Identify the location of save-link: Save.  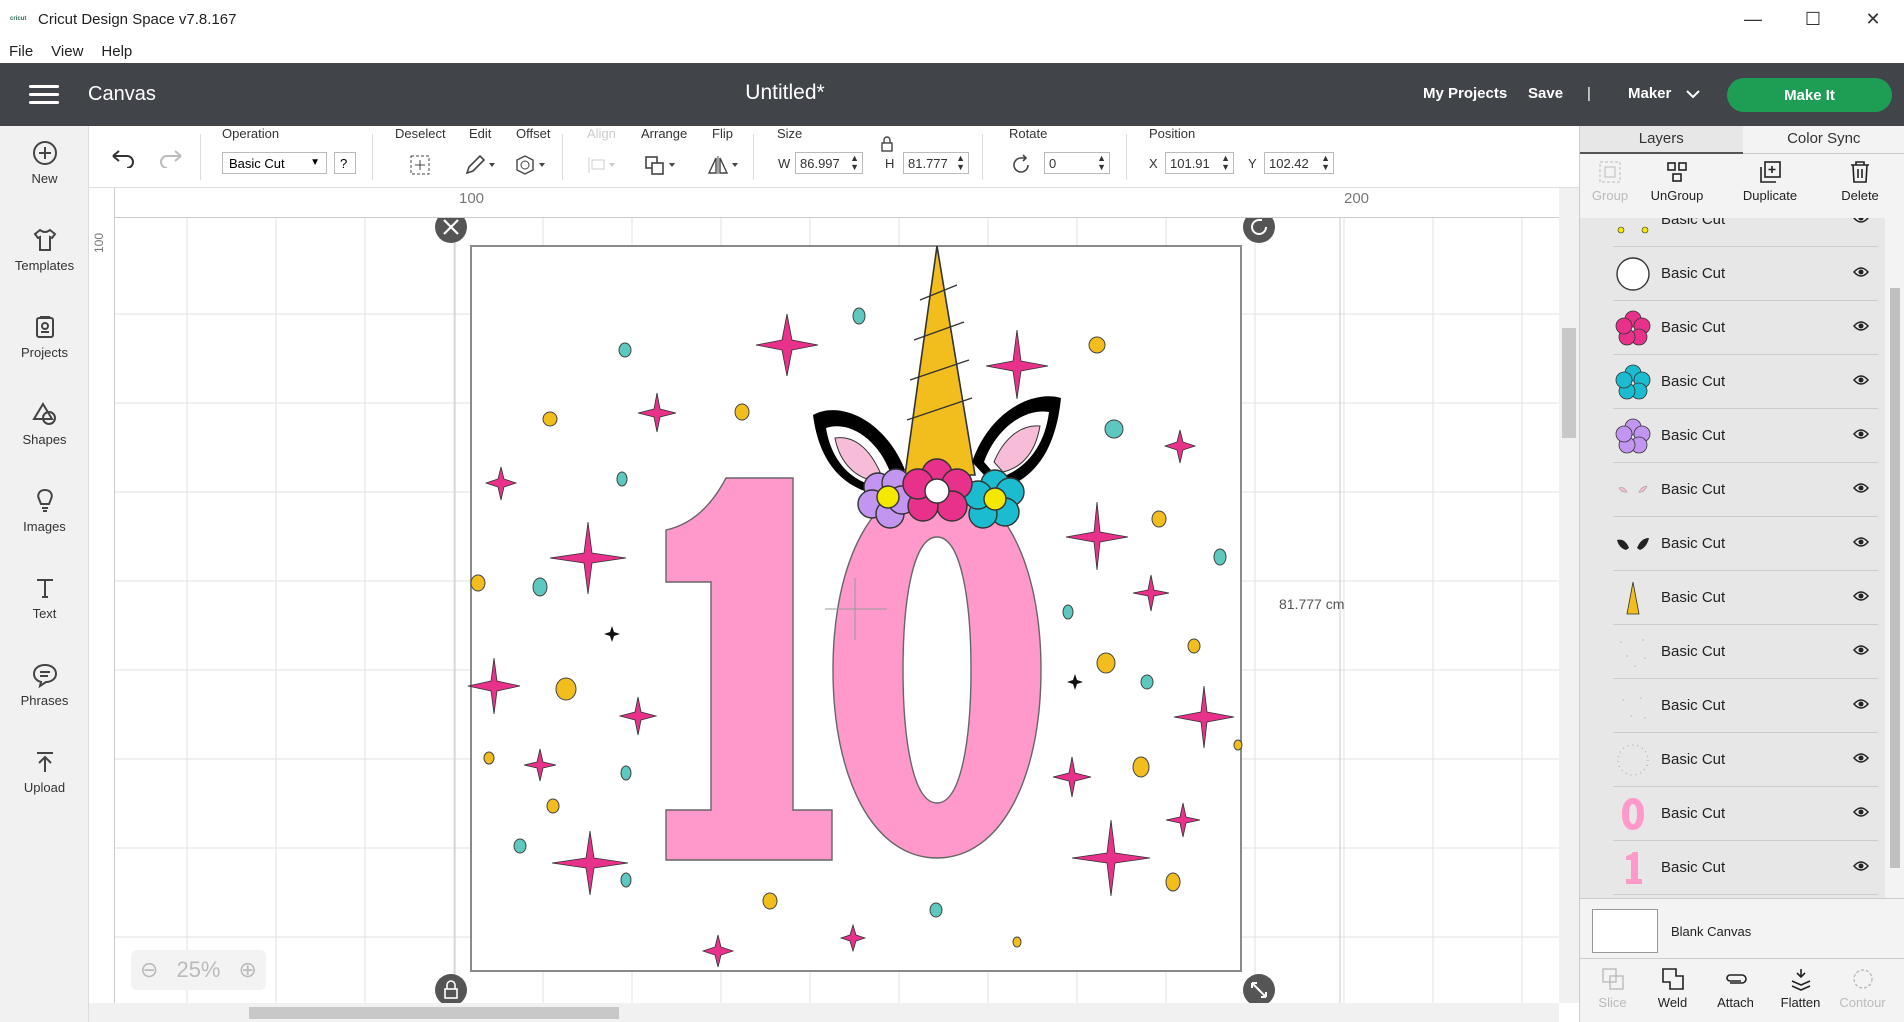
(1545, 93).